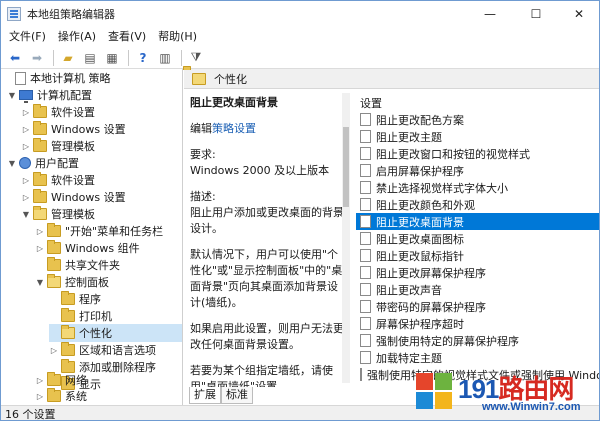 The height and width of the screenshot is (421, 600). Describe the element at coordinates (300, 37) in the screenshot. I see `menu-bar: 文件(F) 操作(A) 查看(V) 帮助(H)` at that location.